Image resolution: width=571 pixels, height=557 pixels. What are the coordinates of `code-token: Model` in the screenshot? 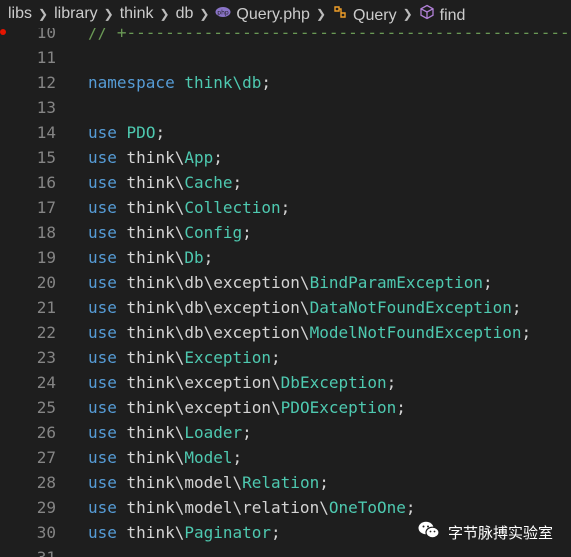 It's located at (208, 457).